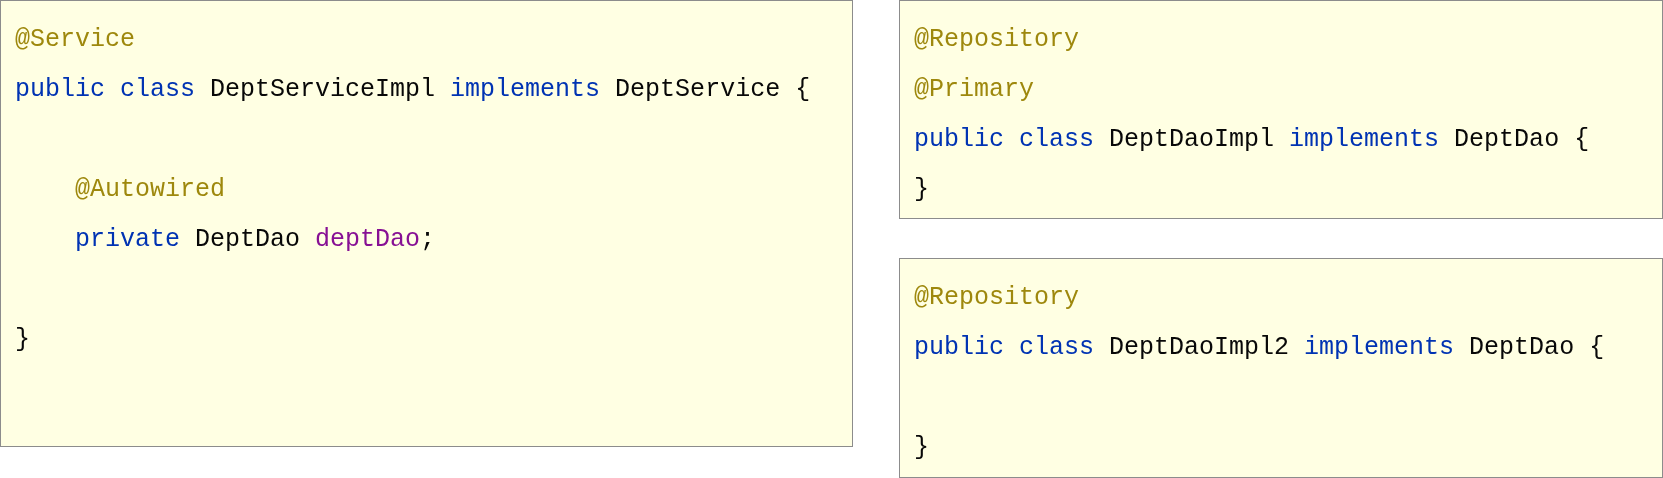  I want to click on code-line: public class DeptServiceImpl implements DeptService {, so click(413, 90).